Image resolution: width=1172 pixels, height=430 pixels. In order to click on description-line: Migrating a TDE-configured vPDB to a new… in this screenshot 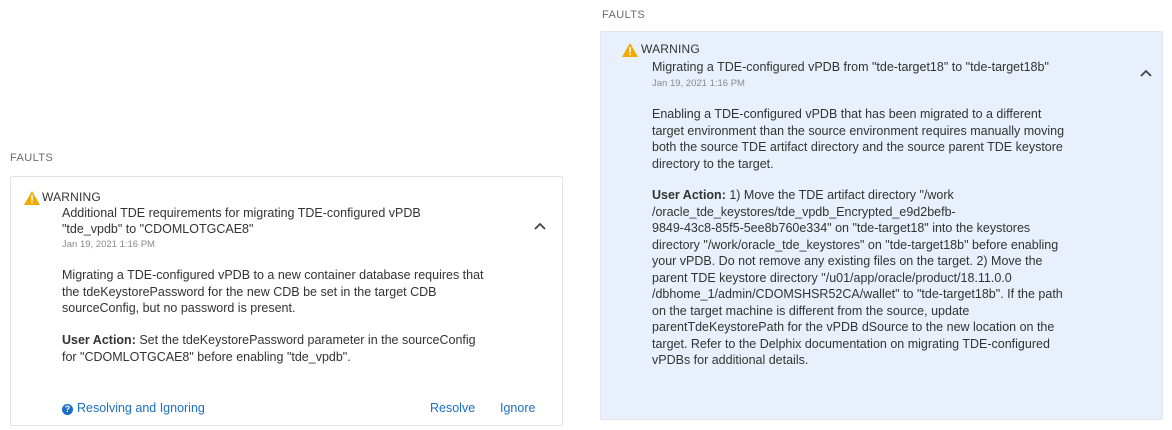, I will do `click(273, 275)`.